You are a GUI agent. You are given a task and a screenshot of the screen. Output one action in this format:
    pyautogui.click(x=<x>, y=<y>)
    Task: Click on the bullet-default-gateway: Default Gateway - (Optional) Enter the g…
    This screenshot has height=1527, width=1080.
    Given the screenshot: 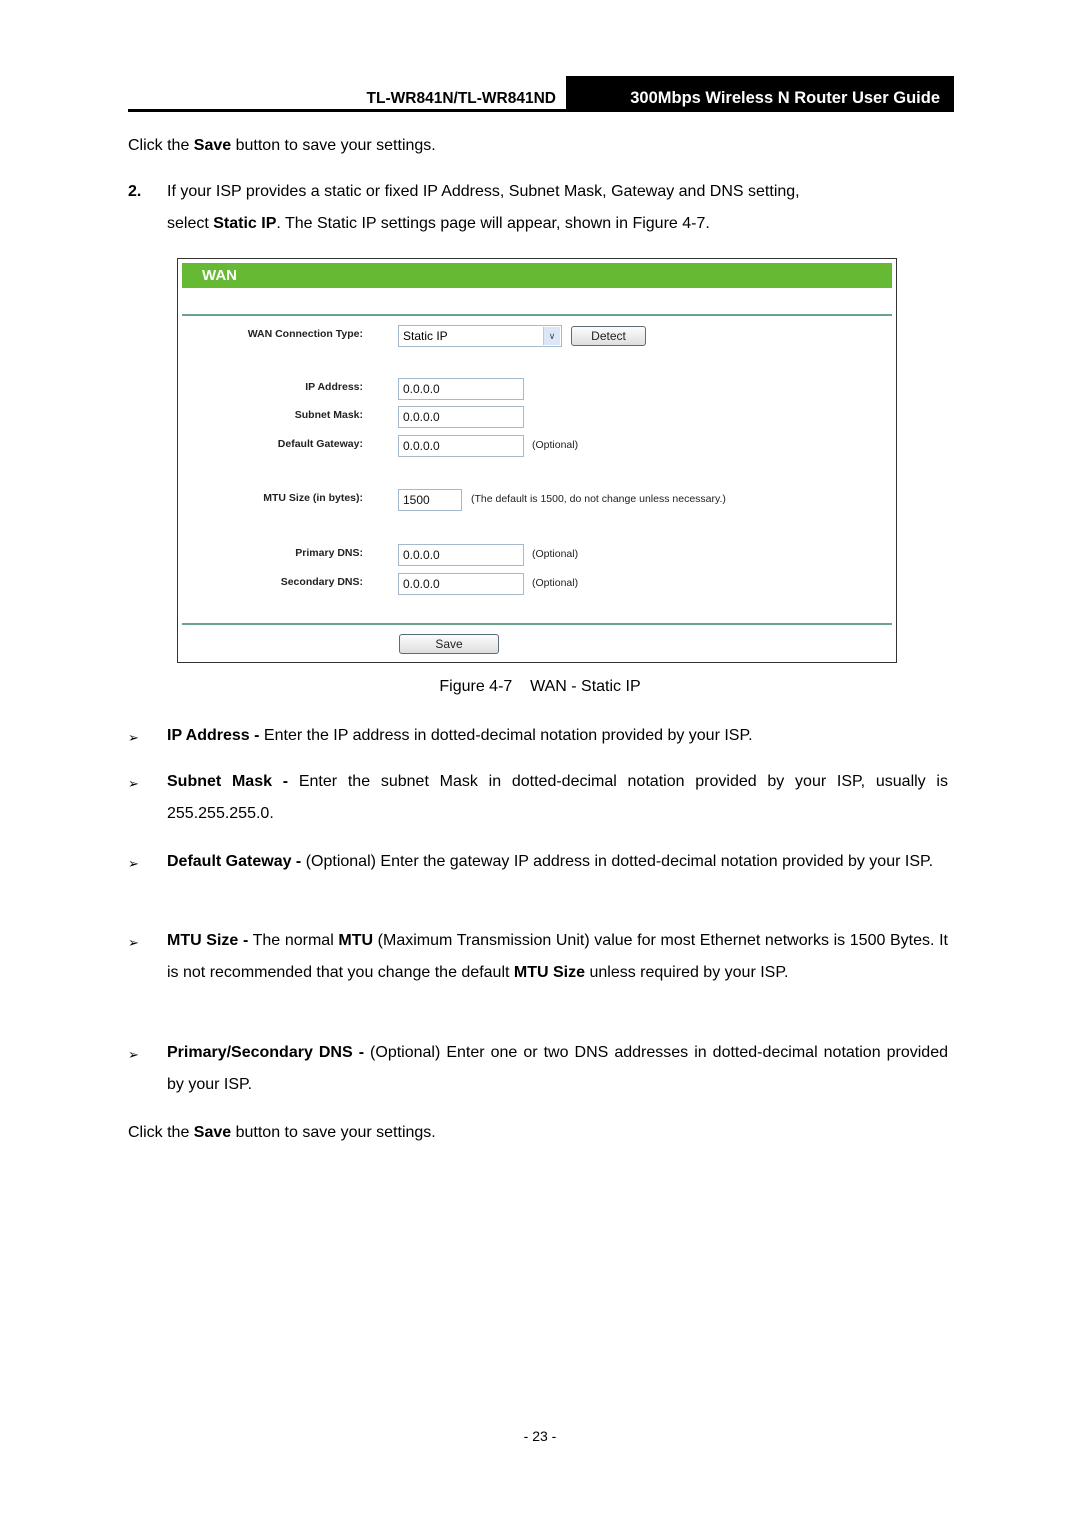 What is the action you would take?
    pyautogui.click(x=557, y=862)
    